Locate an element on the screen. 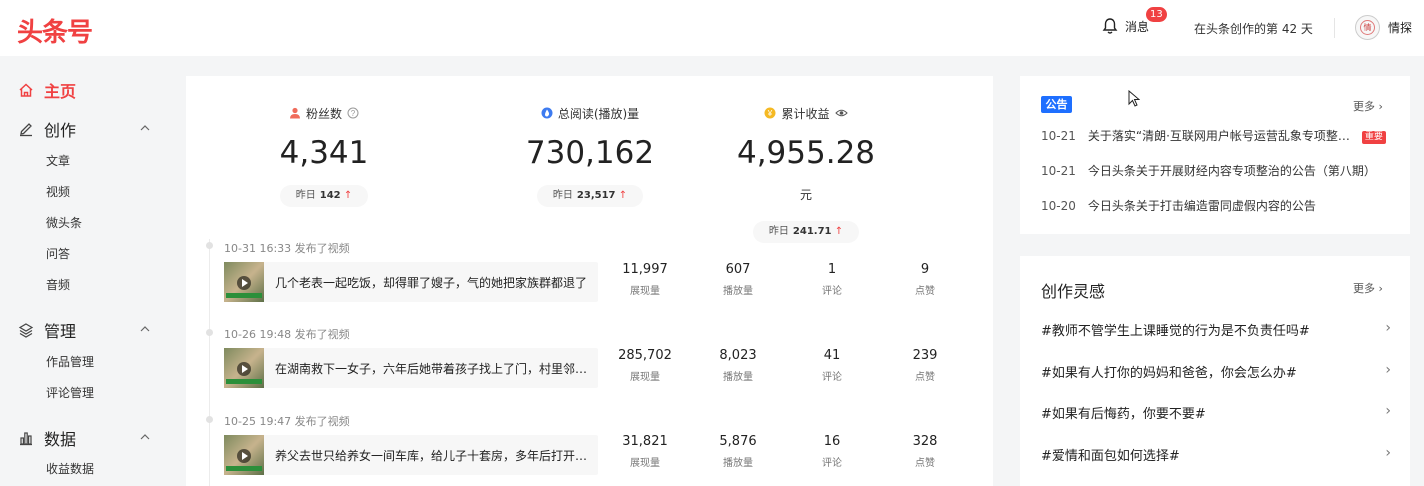  stat-total-earnings-yesterday: 昨日 241.71 ↑ is located at coordinates (806, 232).